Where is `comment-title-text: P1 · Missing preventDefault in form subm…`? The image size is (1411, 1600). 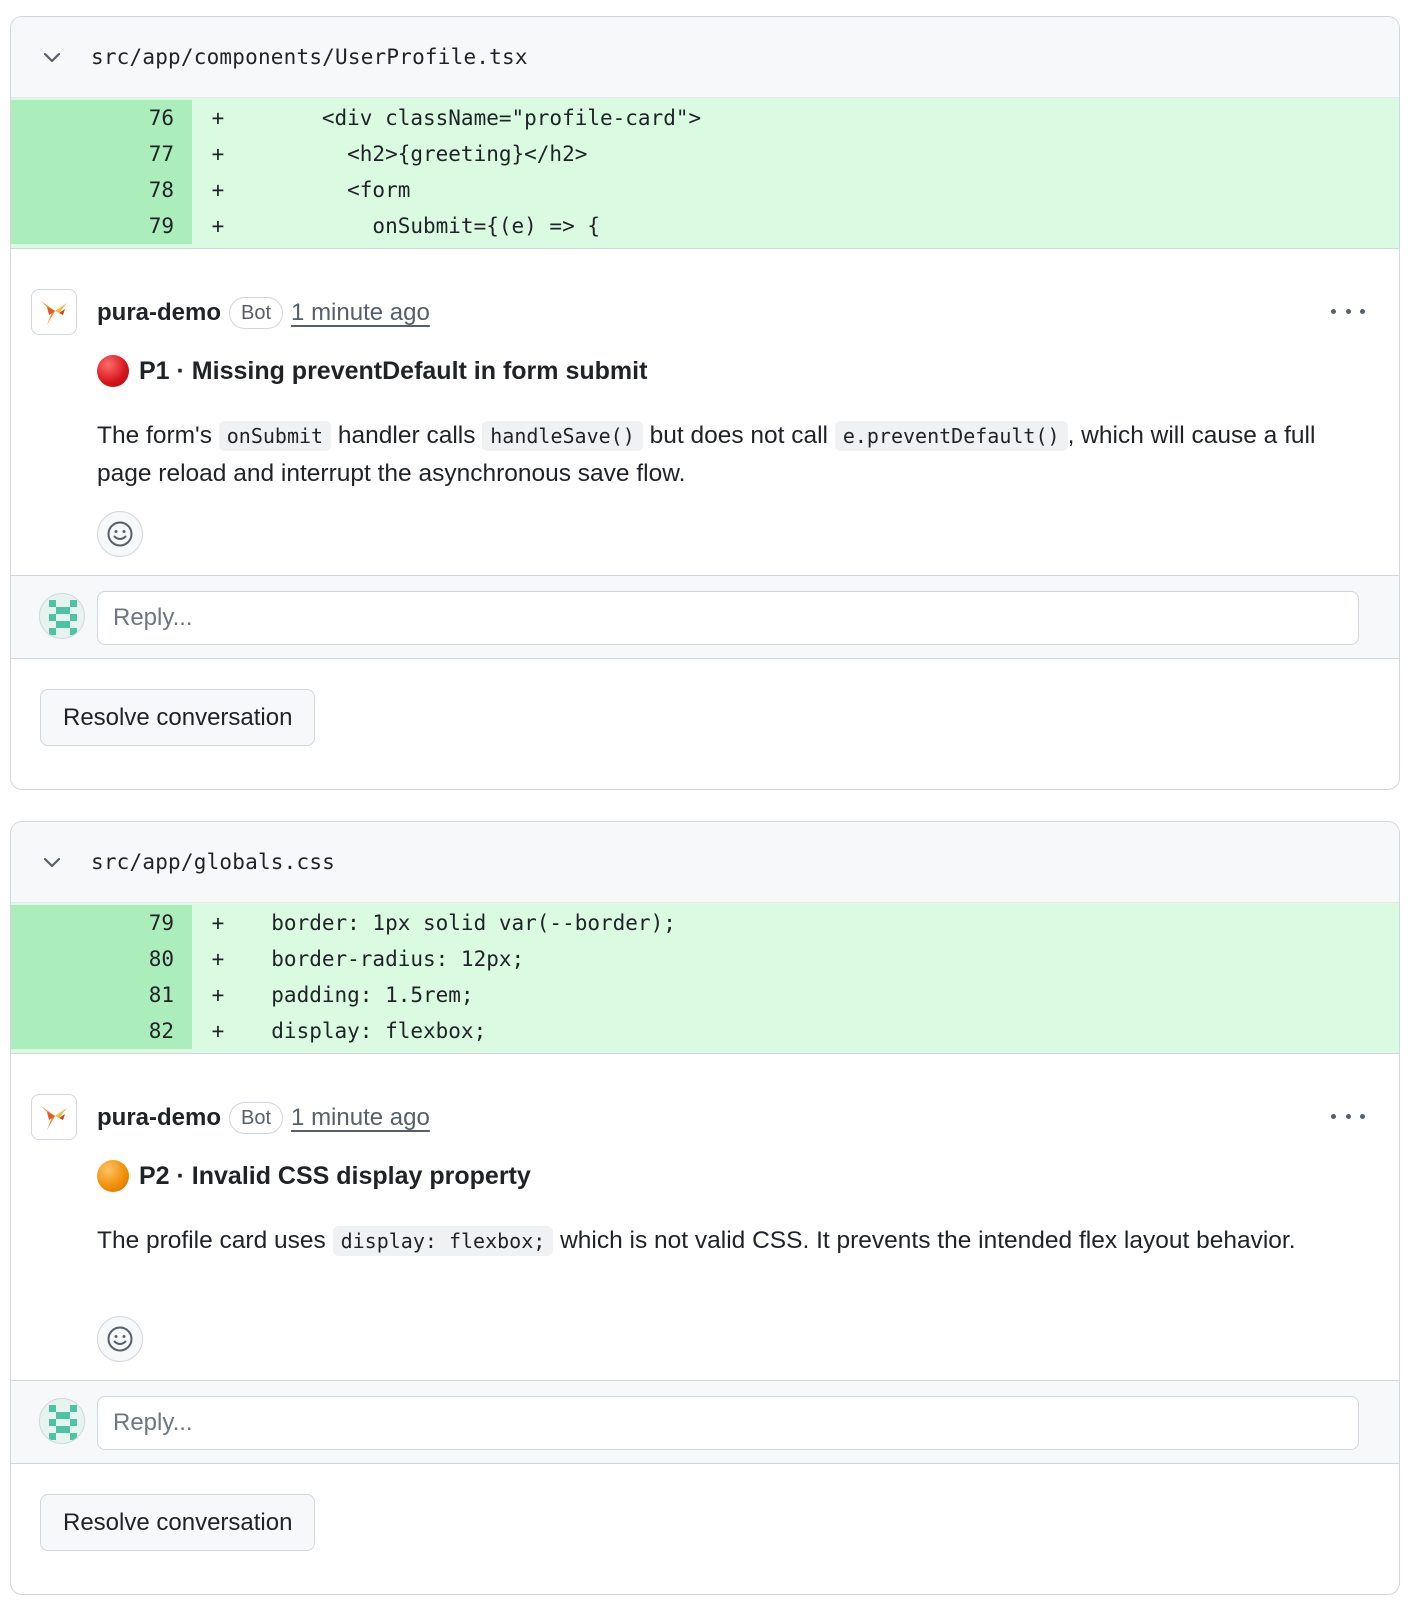
comment-title-text: P1 · Missing preventDefault in form subm… is located at coordinates (393, 370).